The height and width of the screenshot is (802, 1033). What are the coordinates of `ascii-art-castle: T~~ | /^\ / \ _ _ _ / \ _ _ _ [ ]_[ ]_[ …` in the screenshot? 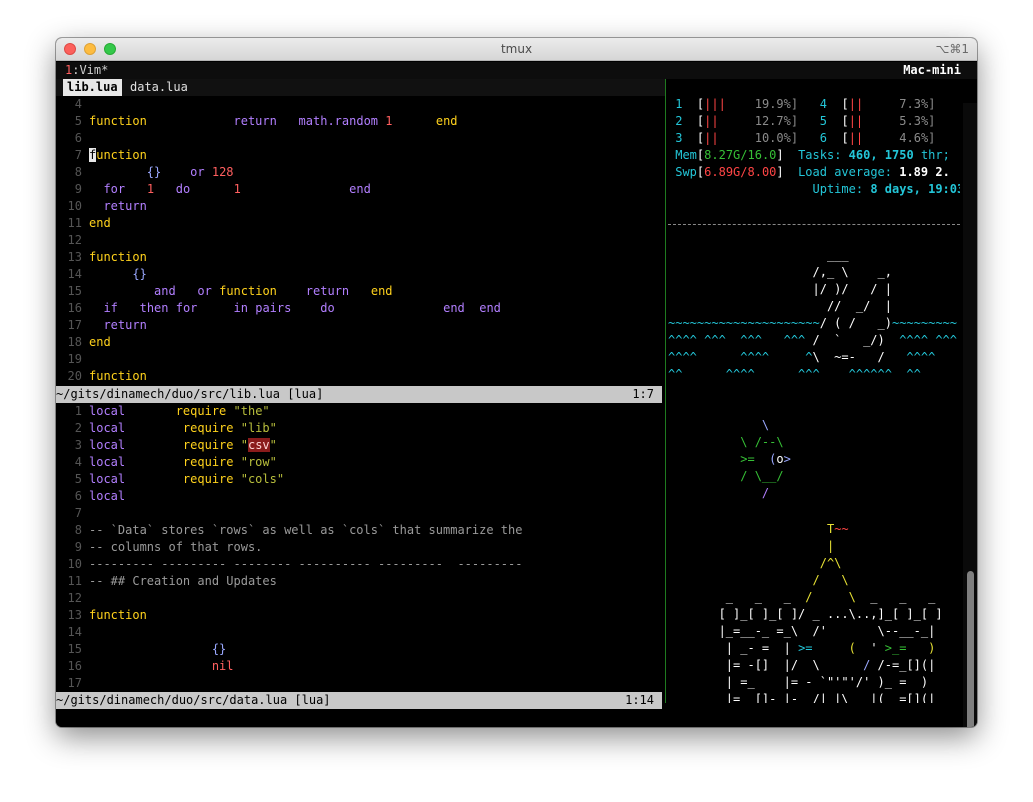 It's located at (830, 612).